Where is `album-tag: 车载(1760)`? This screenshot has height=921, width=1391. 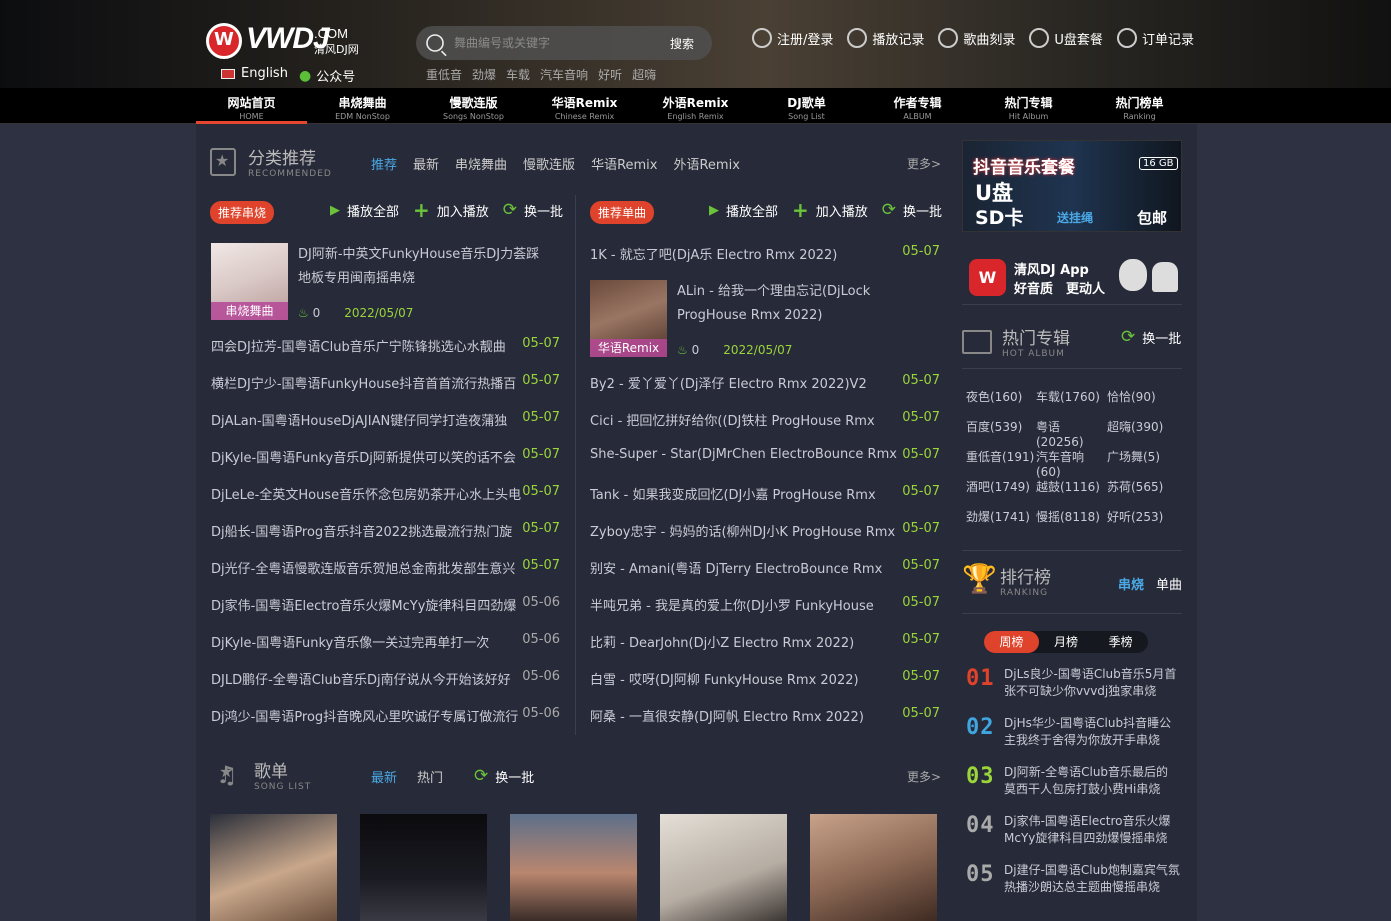
album-tag: 车载(1760) is located at coordinates (1071, 403).